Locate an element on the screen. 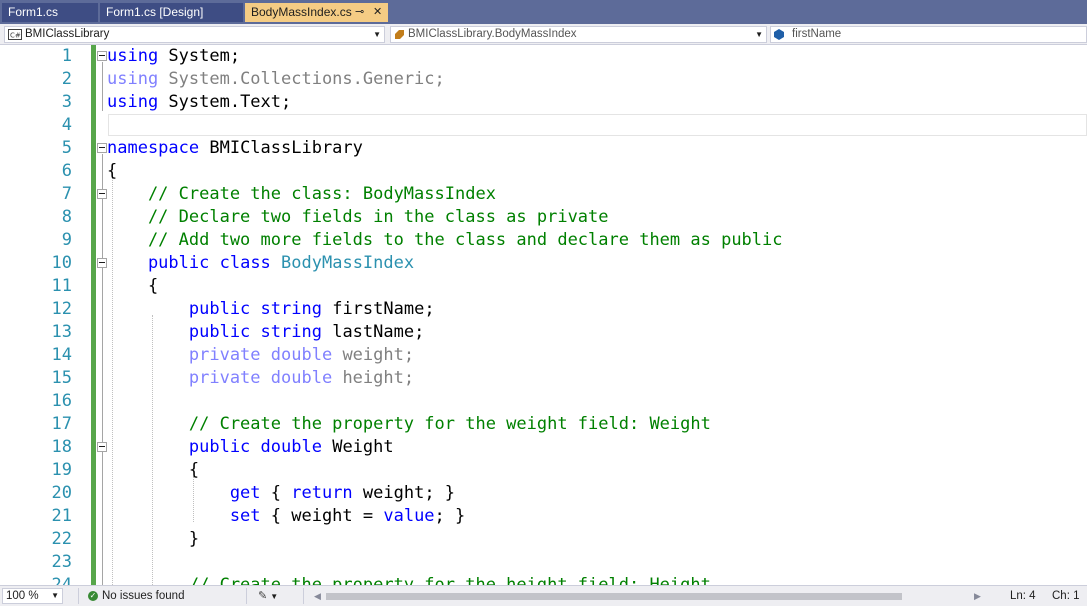  code-line: 7 // Create the class: BodyMassIndex is located at coordinates (543, 194).